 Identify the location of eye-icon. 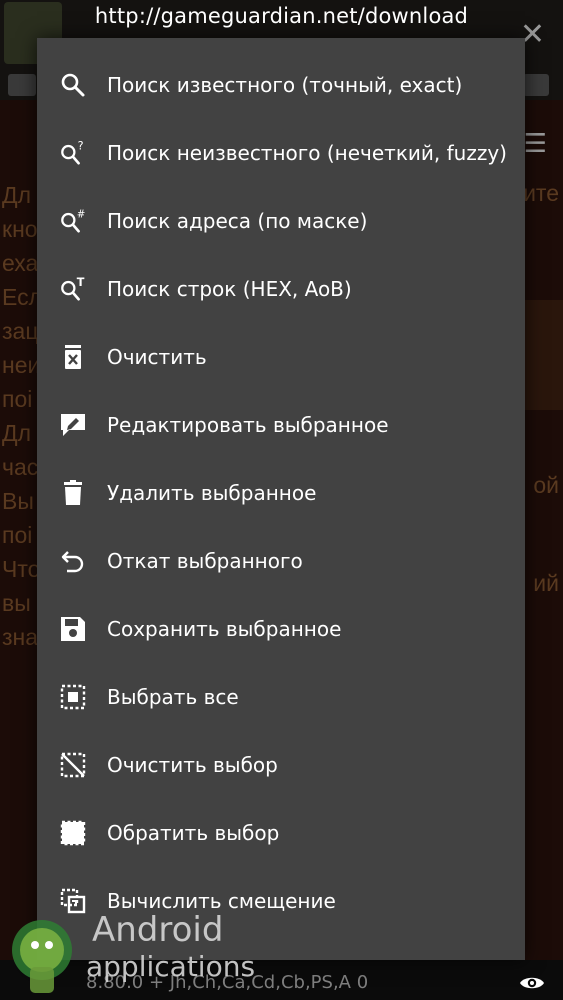
(532, 983).